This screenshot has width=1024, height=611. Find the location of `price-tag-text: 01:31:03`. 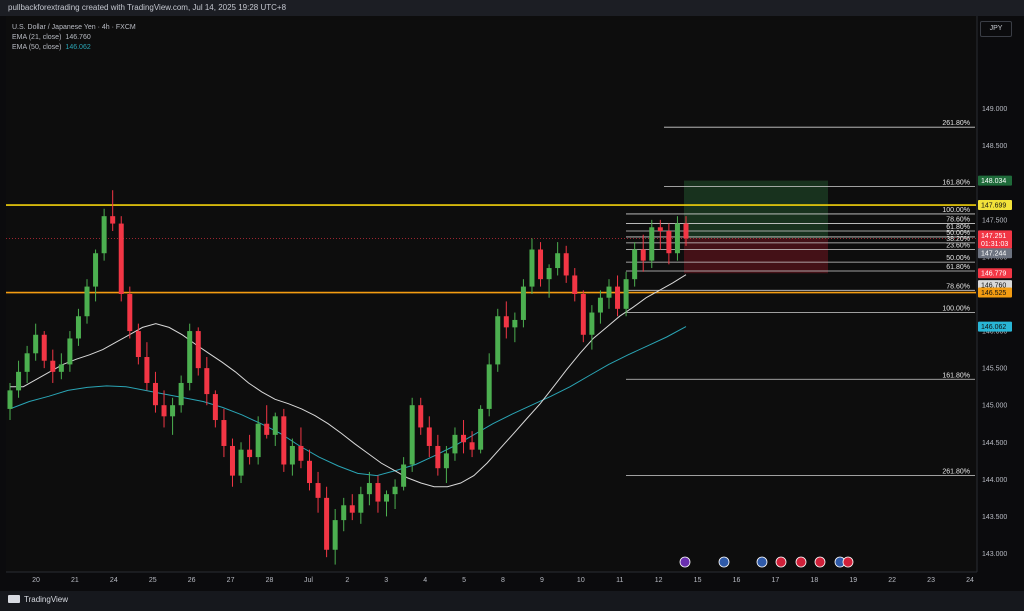

price-tag-text: 01:31:03 is located at coordinates (994, 244).